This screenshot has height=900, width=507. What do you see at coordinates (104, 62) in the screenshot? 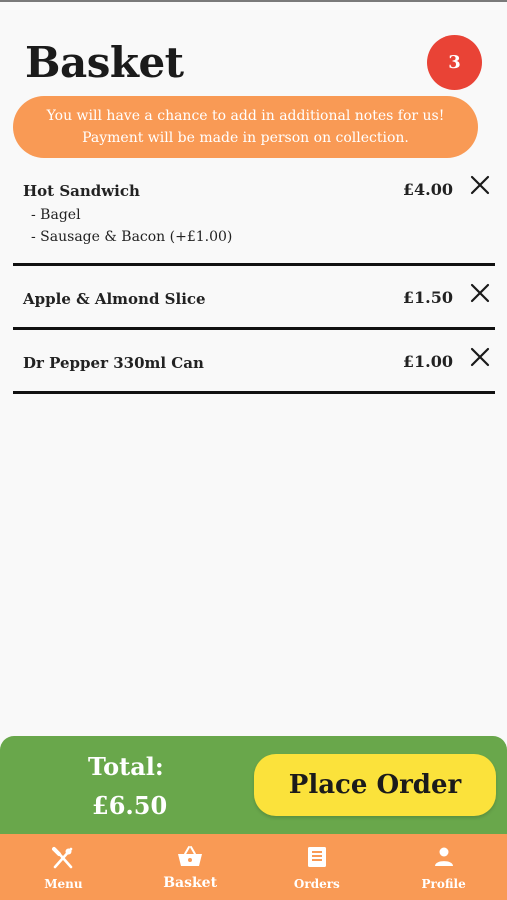
I see `page-title: Basket` at bounding box center [104, 62].